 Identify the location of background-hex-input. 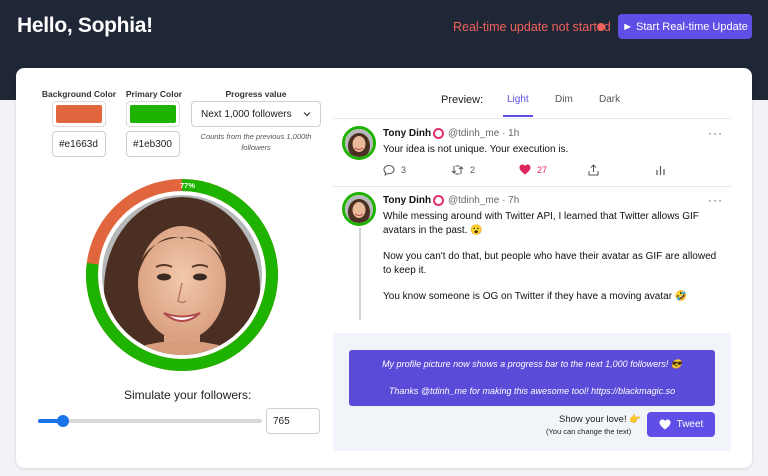
(79, 144).